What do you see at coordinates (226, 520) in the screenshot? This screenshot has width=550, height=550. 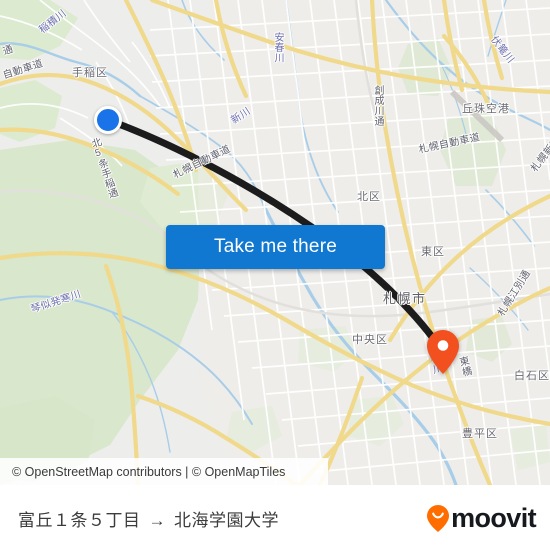 I see `route-destination-label: 北海学園大学` at bounding box center [226, 520].